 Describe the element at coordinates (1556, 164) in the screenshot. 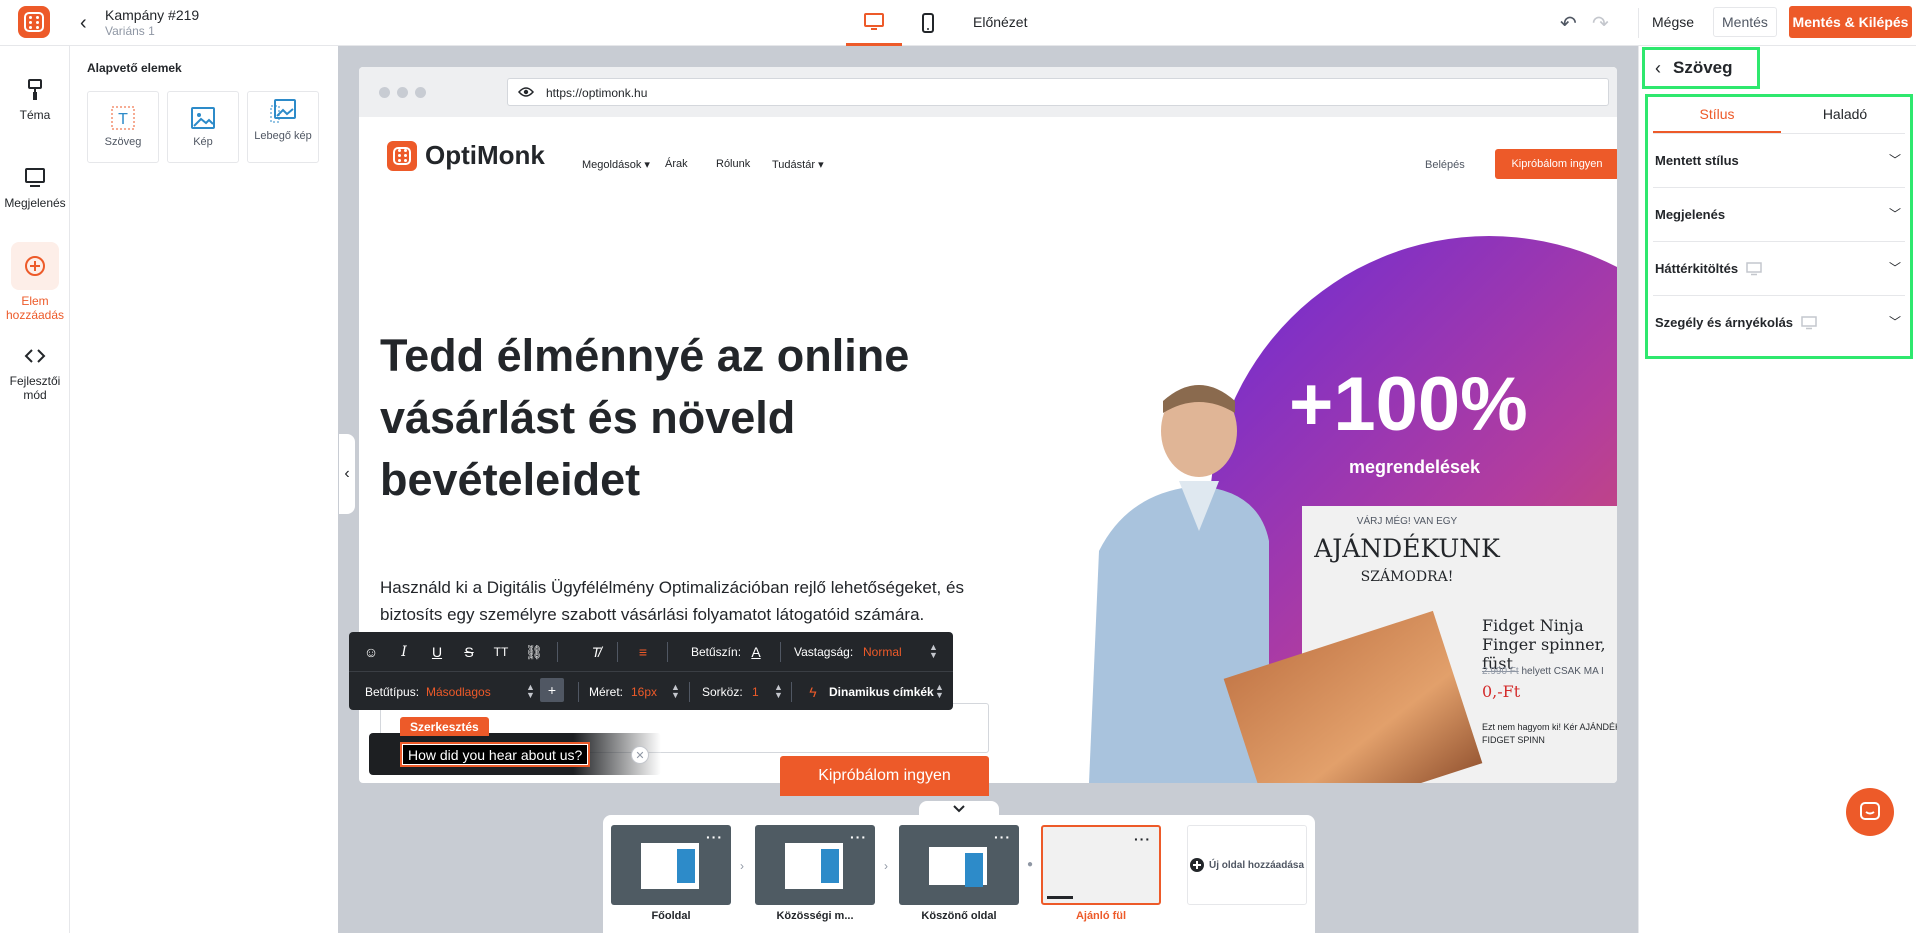

I see `site-cta-button: Kipróbálom ingyen` at that location.